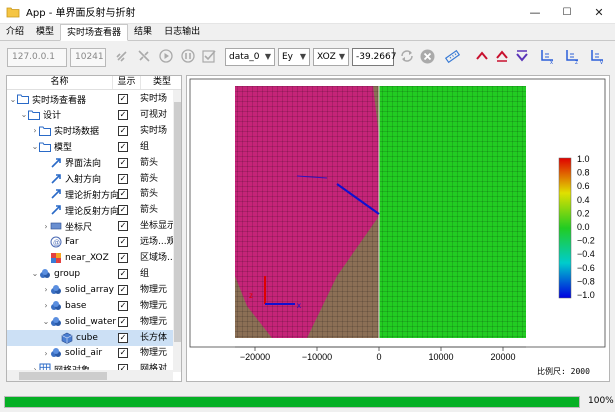 This screenshot has height=412, width=615. What do you see at coordinates (143, 32) in the screenshot?
I see `tab-results: 结果` at bounding box center [143, 32].